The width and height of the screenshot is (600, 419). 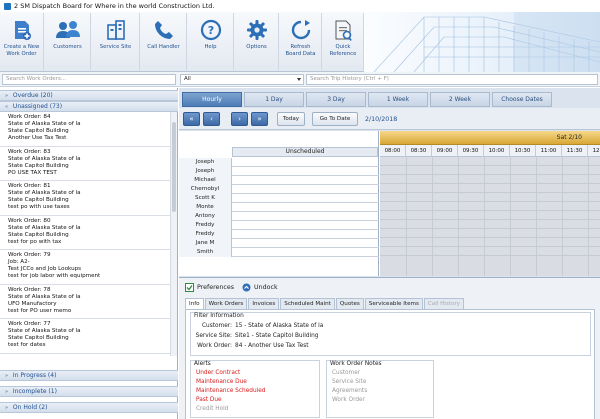 I want to click on help-button: ? Help, so click(x=211, y=41).